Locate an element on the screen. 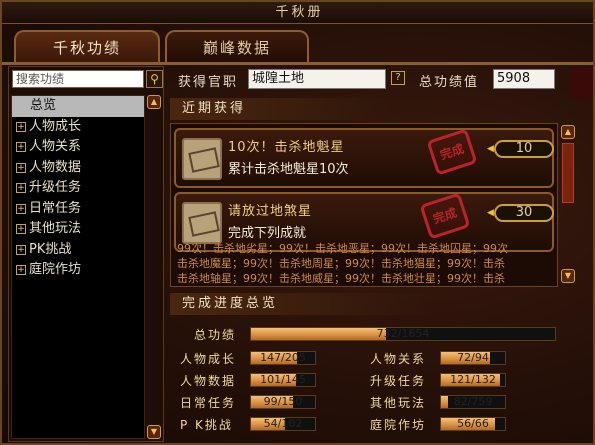 Image resolution: width=595 pixels, height=445 pixels. card-title: 10次！击杀地魁星 is located at coordinates (286, 147).